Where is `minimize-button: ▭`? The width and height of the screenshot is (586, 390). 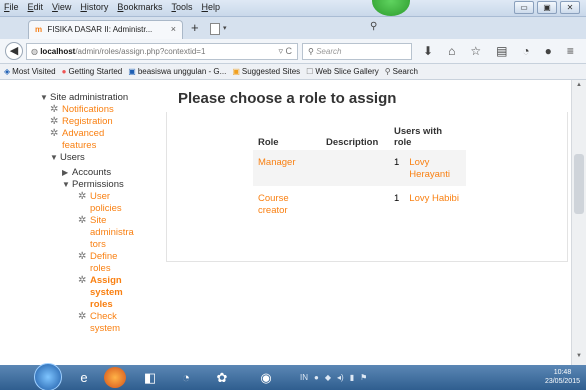
minimize-button: ▭ is located at coordinates (524, 7).